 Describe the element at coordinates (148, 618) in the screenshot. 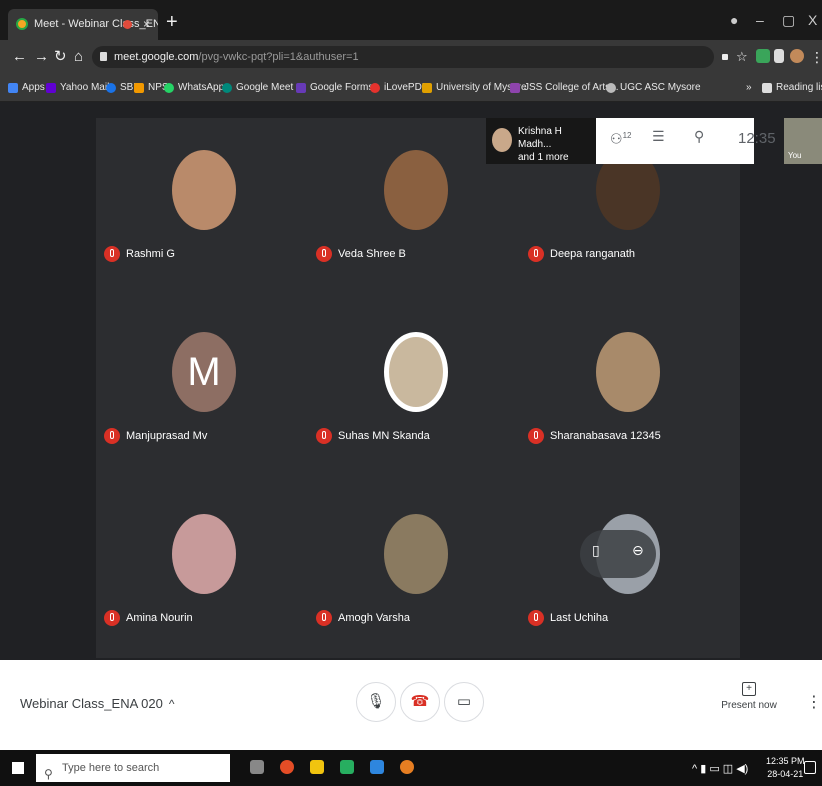

I see `participant-name: Amina Nourin` at that location.